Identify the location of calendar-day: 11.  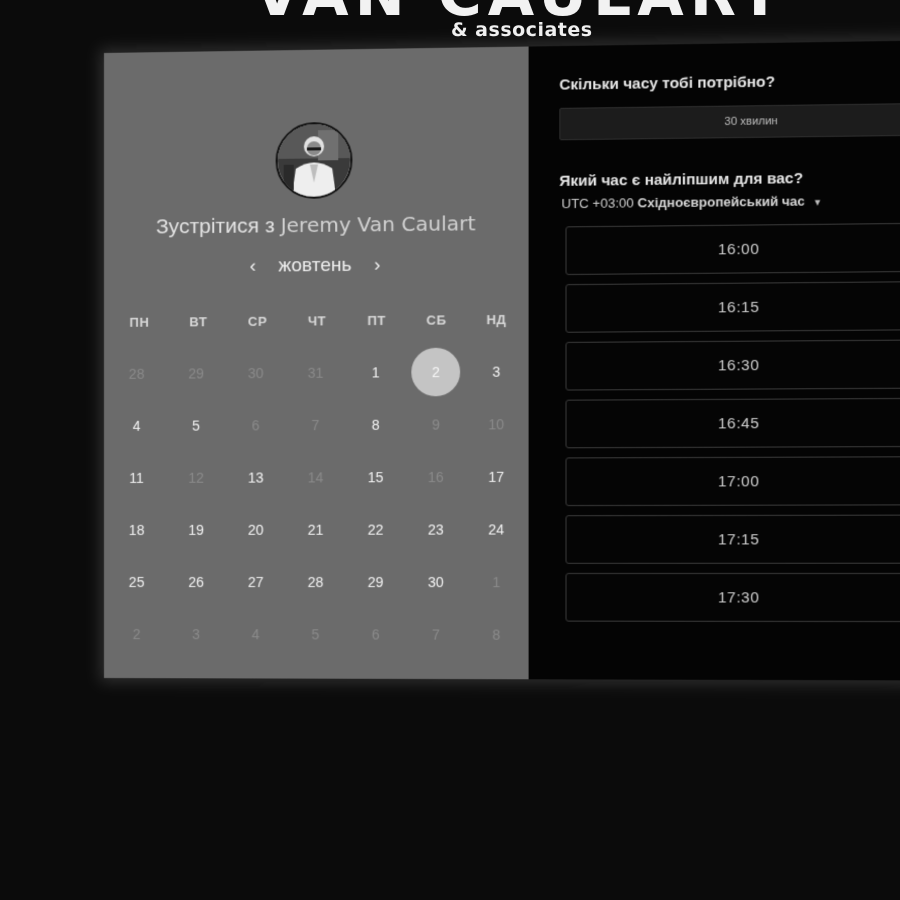
(136, 478).